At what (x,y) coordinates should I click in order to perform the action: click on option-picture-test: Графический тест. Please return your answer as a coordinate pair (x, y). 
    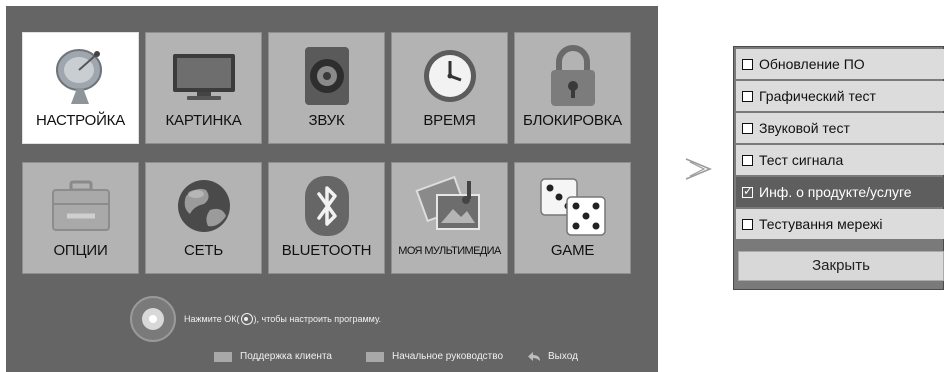
    Looking at the image, I should click on (840, 96).